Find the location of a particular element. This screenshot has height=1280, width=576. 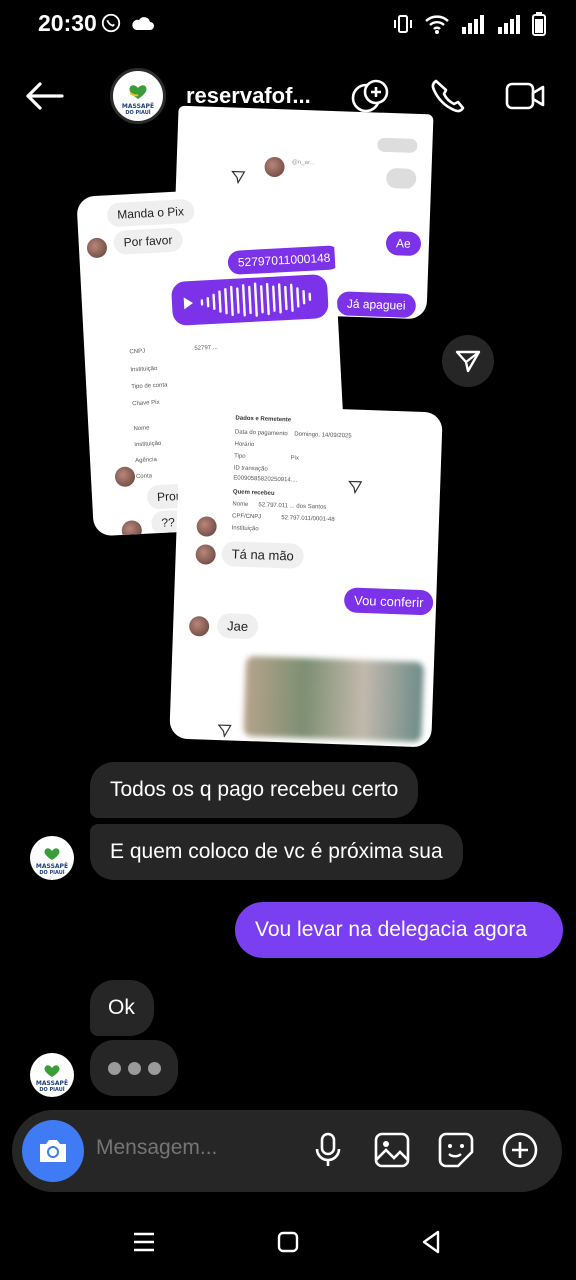

battery-icon is located at coordinates (539, 24).